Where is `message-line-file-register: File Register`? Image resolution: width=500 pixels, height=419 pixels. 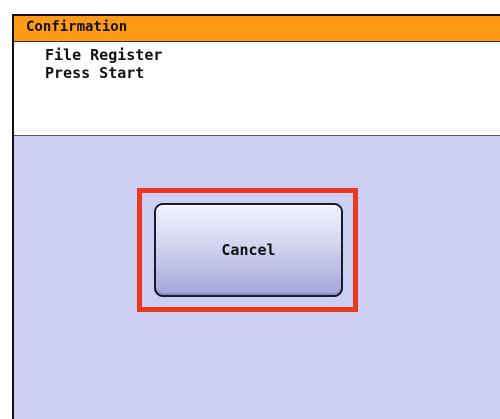
message-line-file-register: File Register is located at coordinates (104, 55).